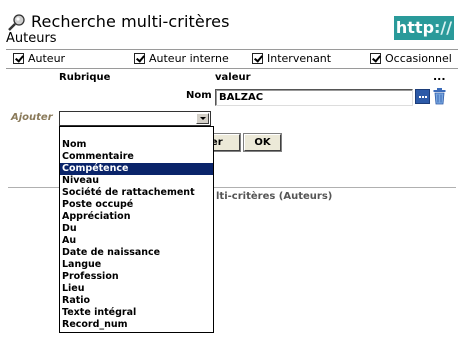 The width and height of the screenshot is (462, 343). I want to click on dropdown-option: Texte intégral, so click(136, 313).